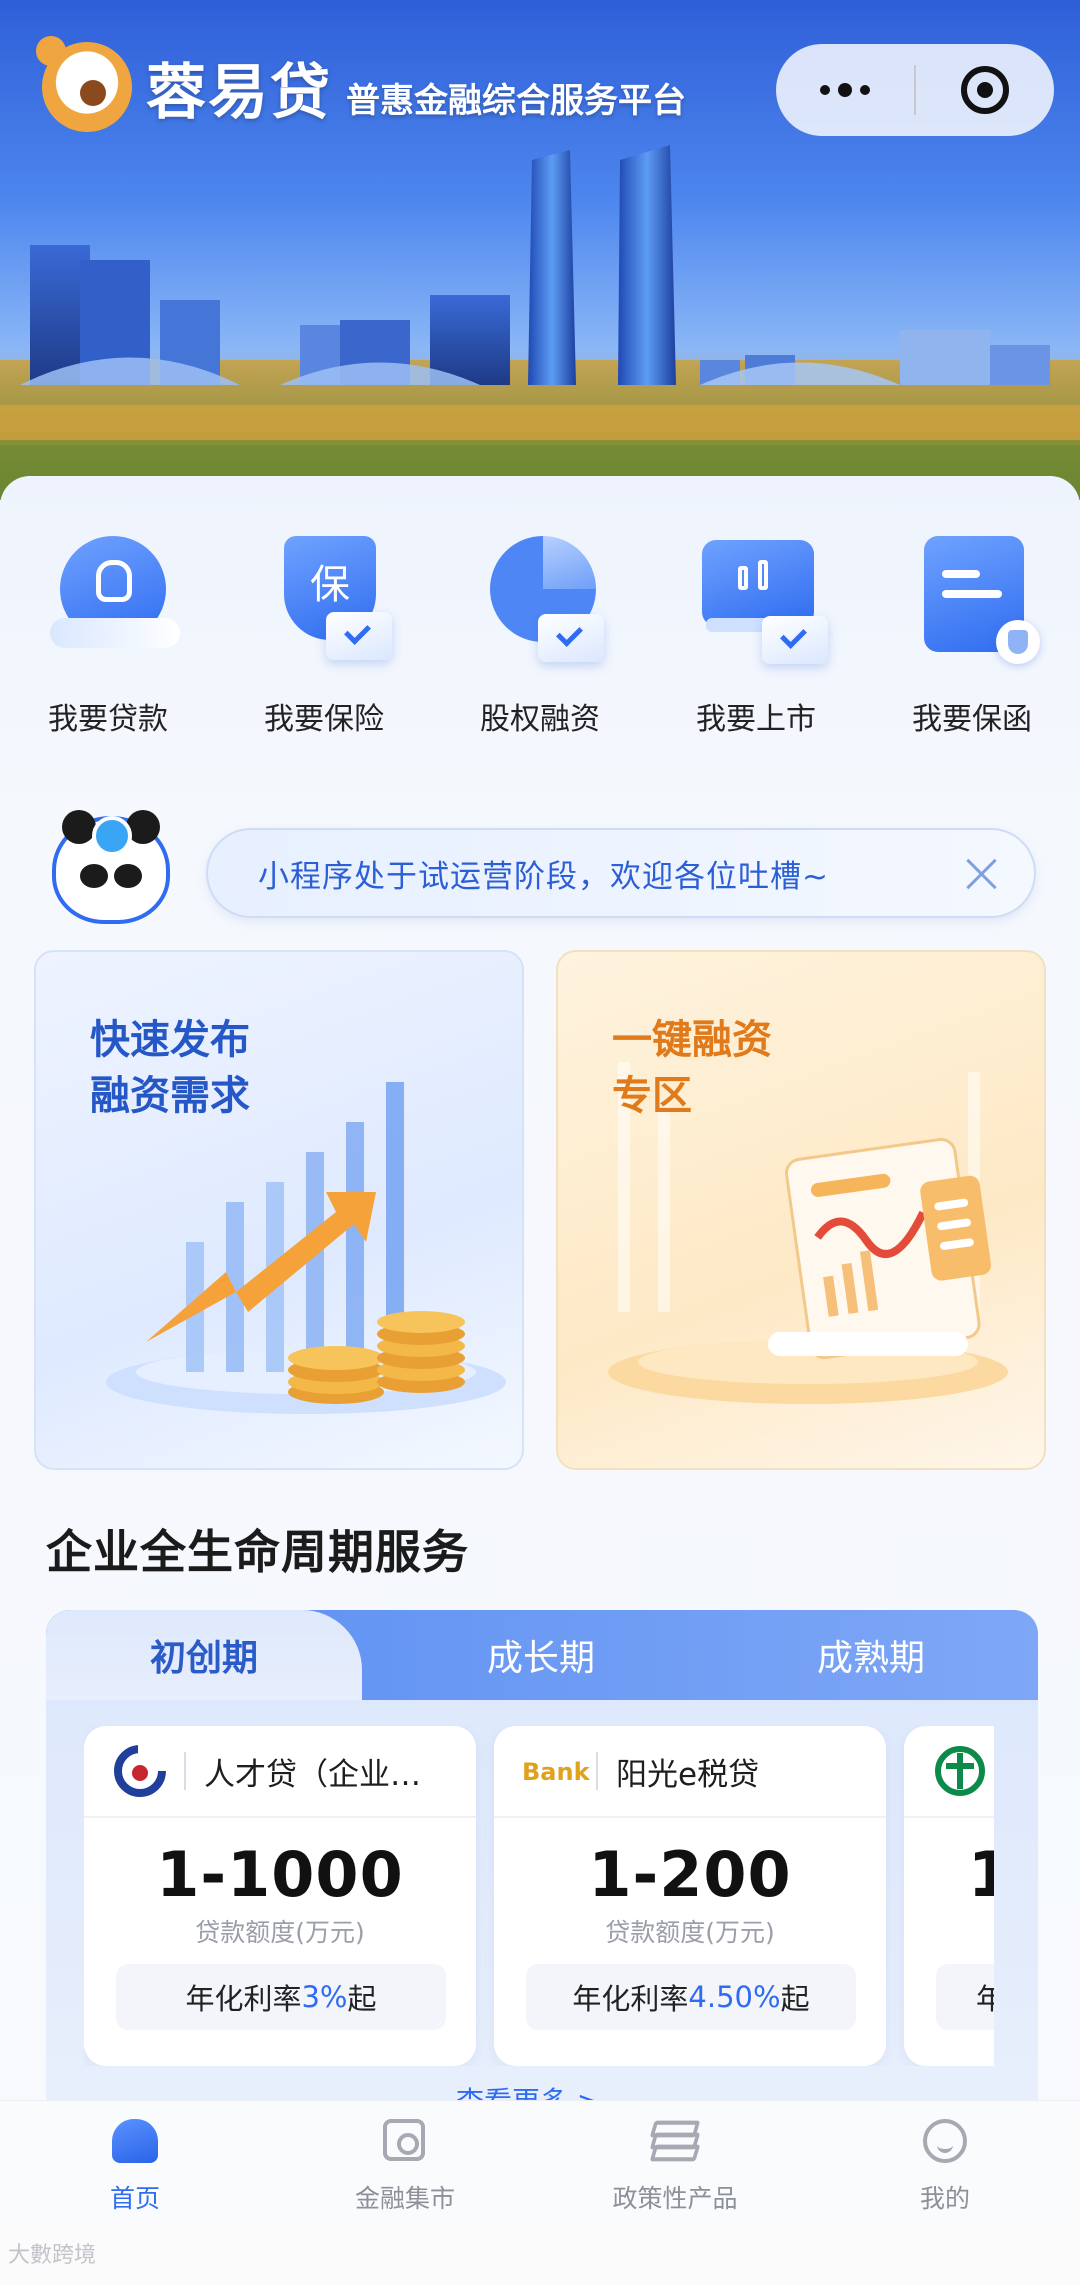 The width and height of the screenshot is (1080, 2285). What do you see at coordinates (675, 2141) in the screenshot?
I see `layers-icon` at bounding box center [675, 2141].